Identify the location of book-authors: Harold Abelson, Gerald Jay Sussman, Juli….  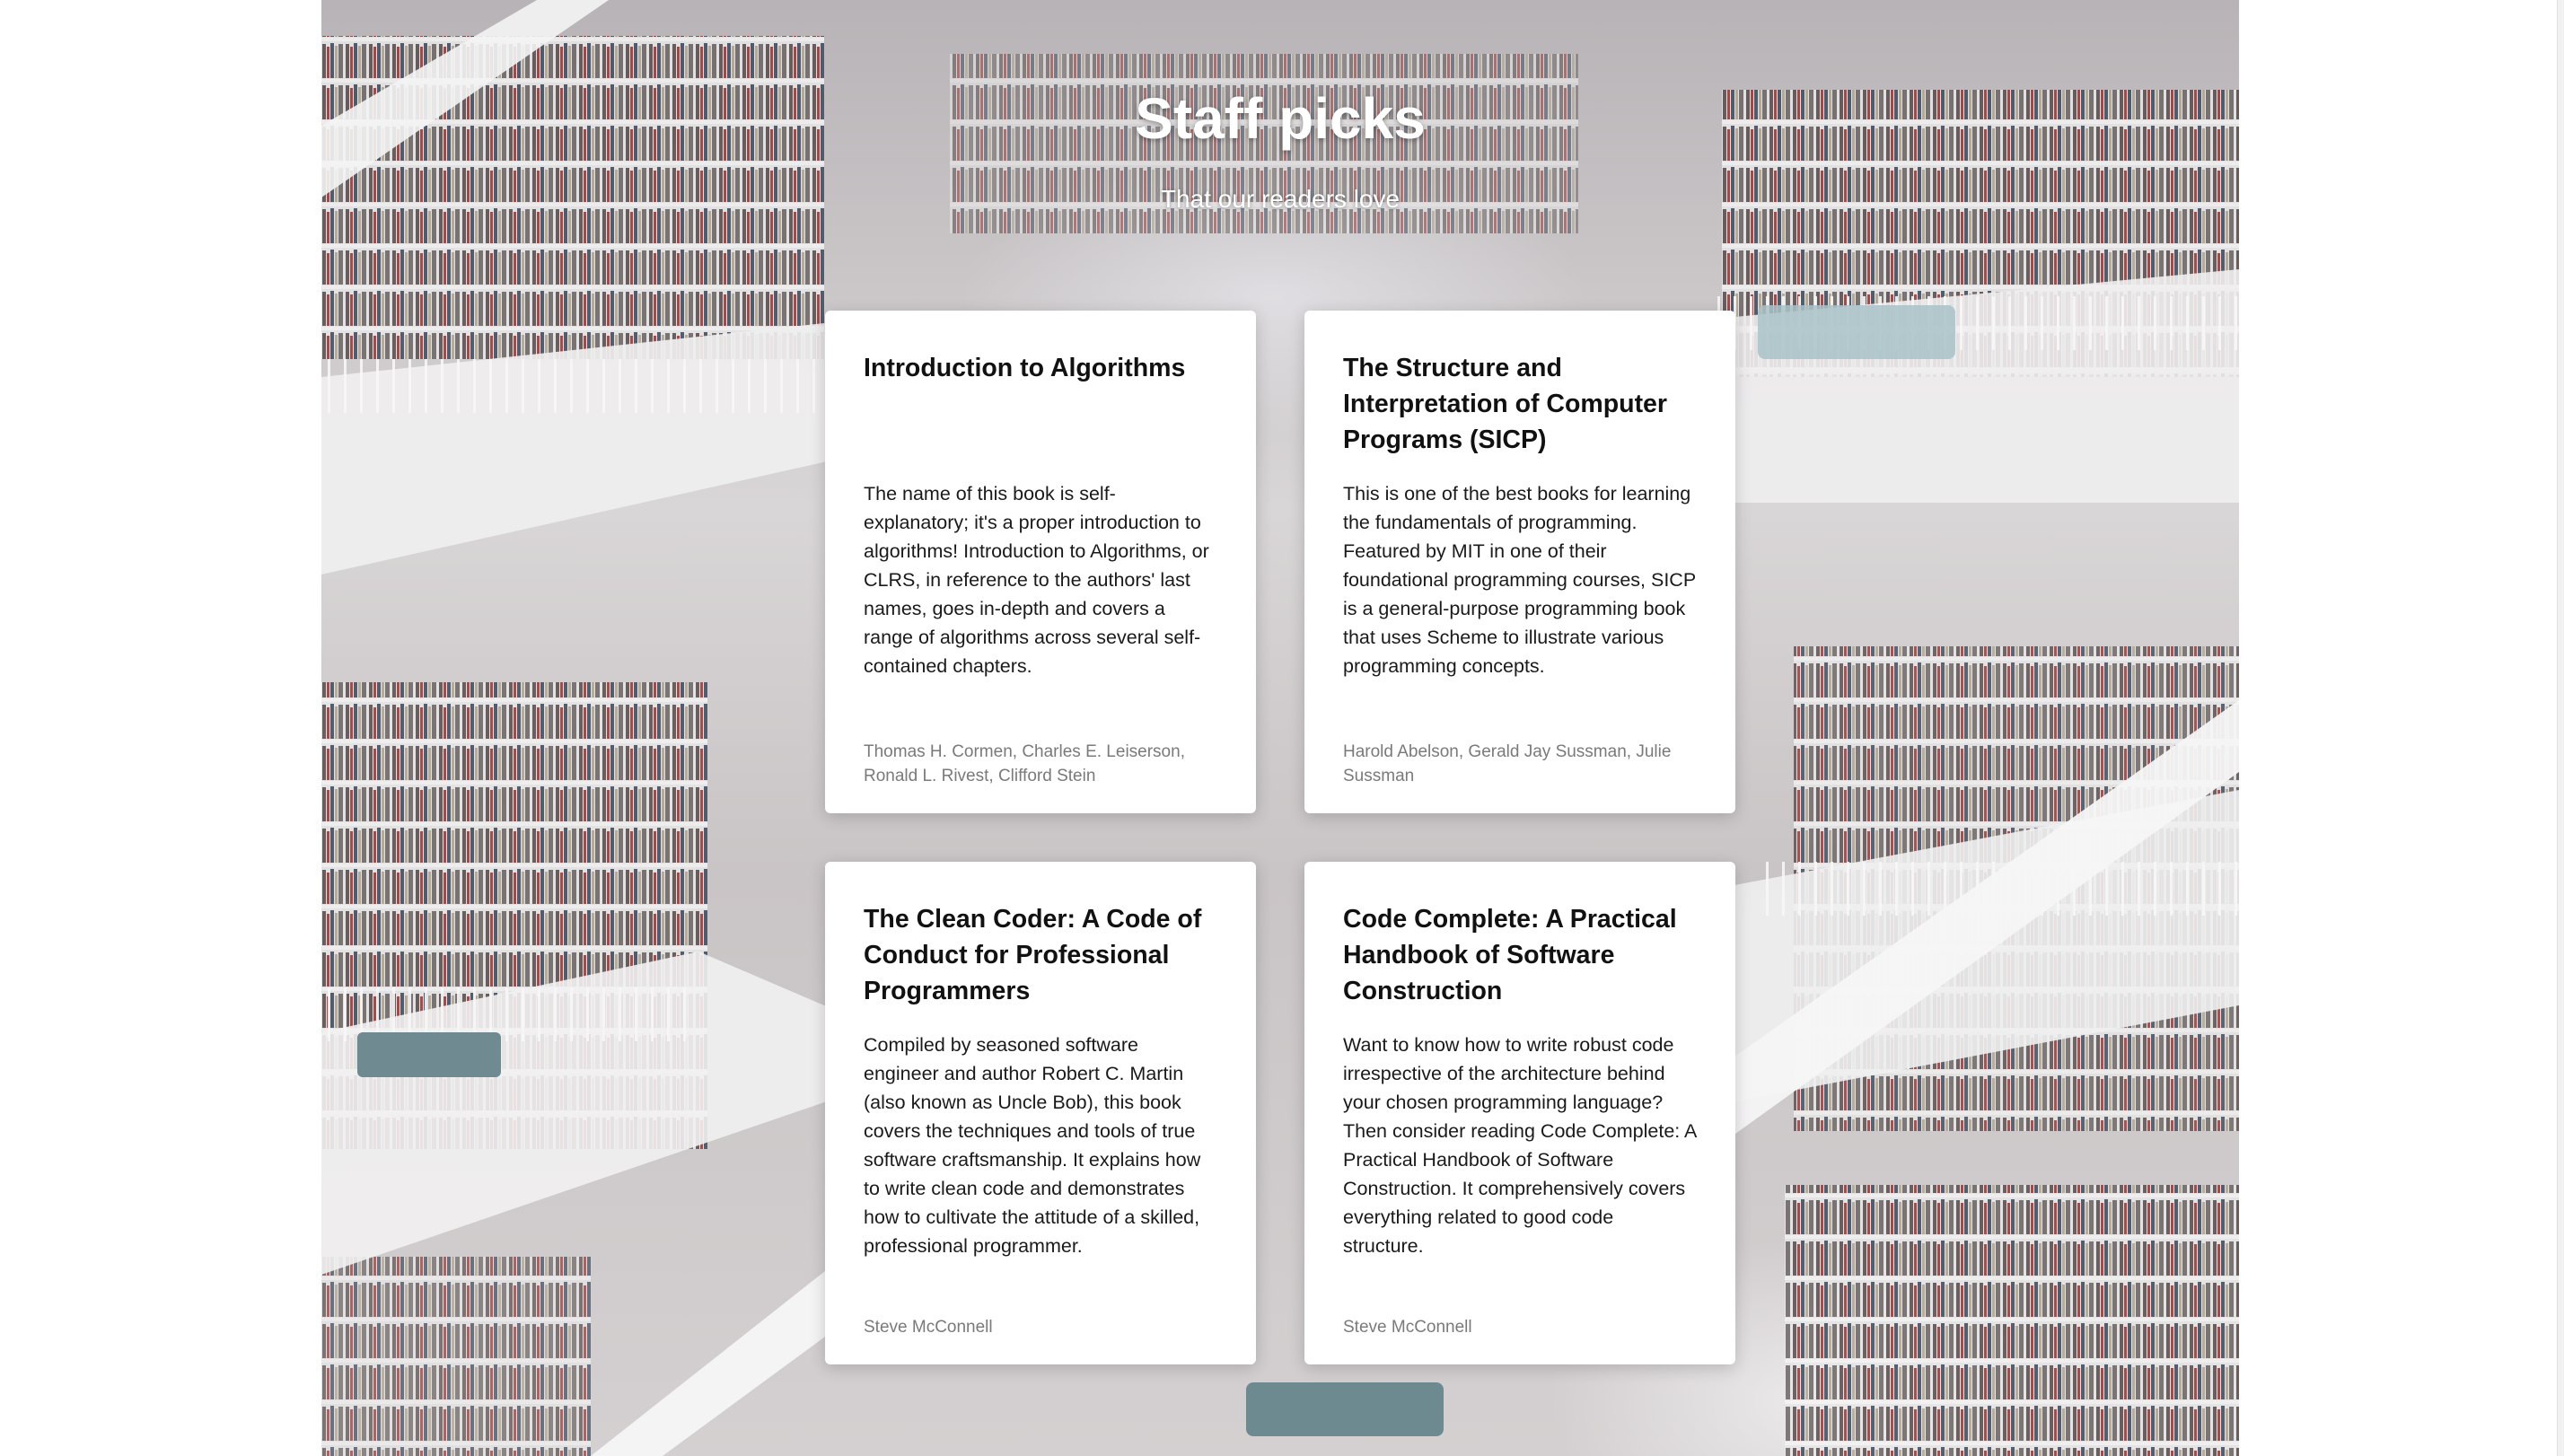
(1507, 763).